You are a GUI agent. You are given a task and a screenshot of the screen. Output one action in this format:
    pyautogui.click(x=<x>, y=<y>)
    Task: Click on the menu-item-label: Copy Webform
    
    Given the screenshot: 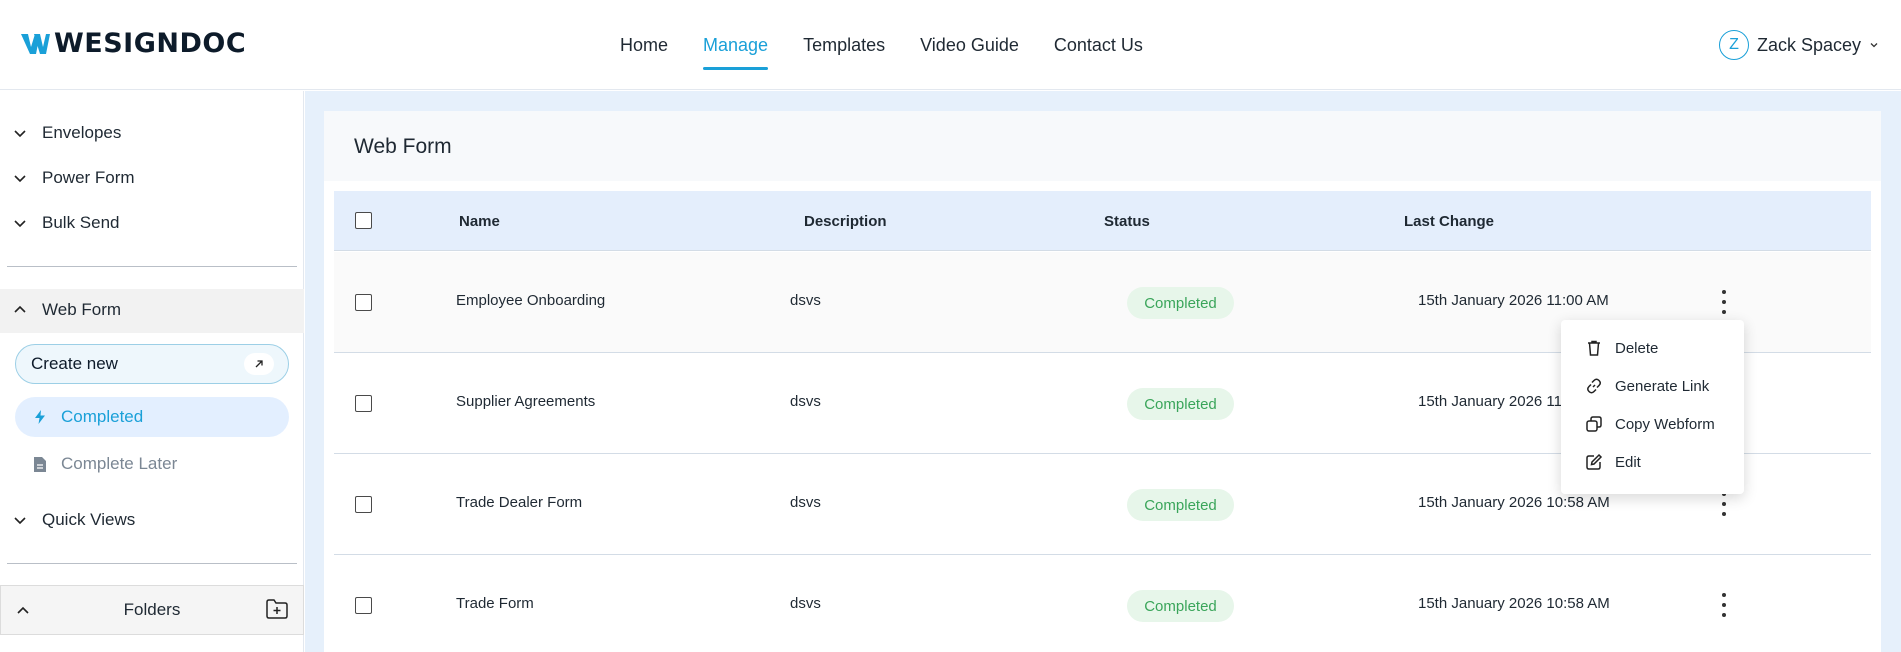 What is the action you would take?
    pyautogui.click(x=1665, y=424)
    